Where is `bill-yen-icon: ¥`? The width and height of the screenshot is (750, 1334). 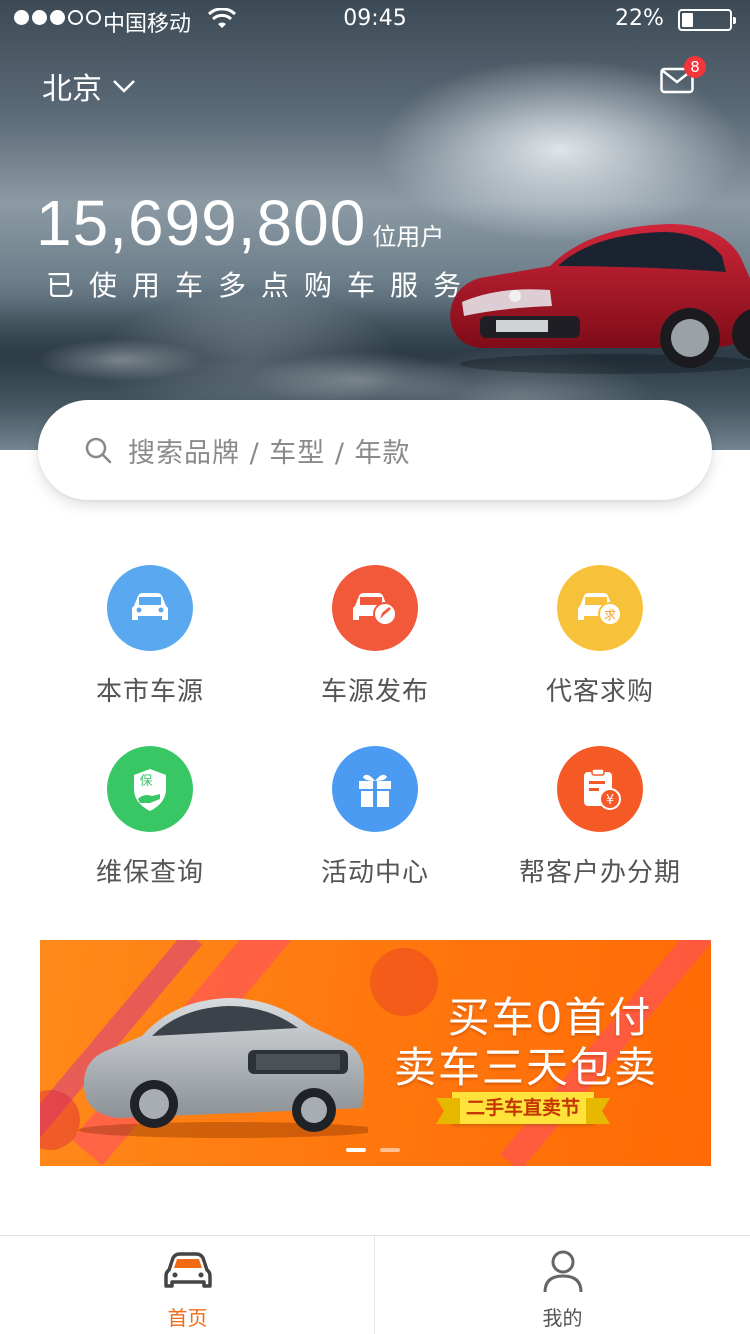
bill-yen-icon: ¥ is located at coordinates (600, 789).